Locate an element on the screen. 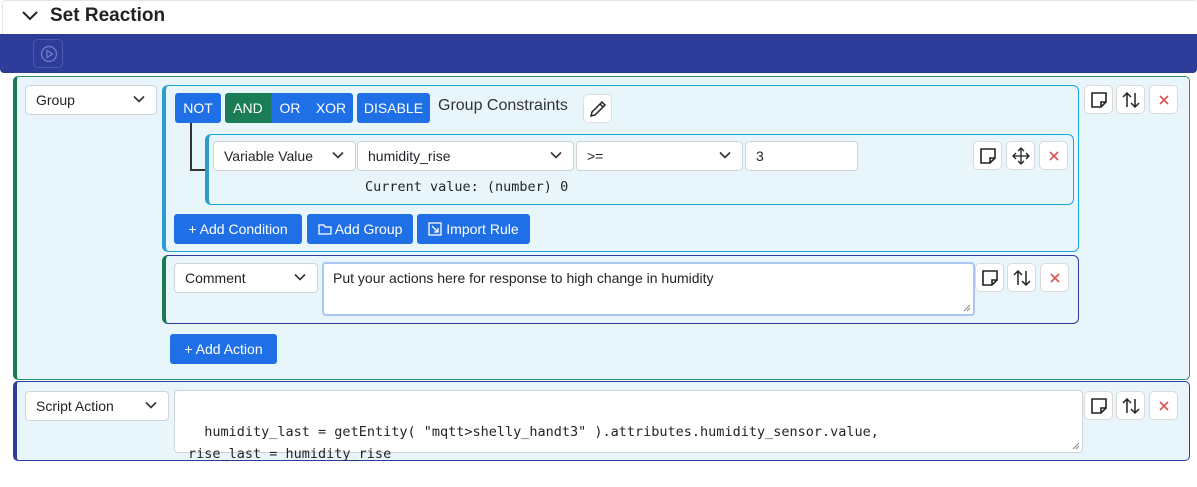 Image resolution: width=1197 pixels, height=487 pixels. add-group-icon is located at coordinates (324, 229).